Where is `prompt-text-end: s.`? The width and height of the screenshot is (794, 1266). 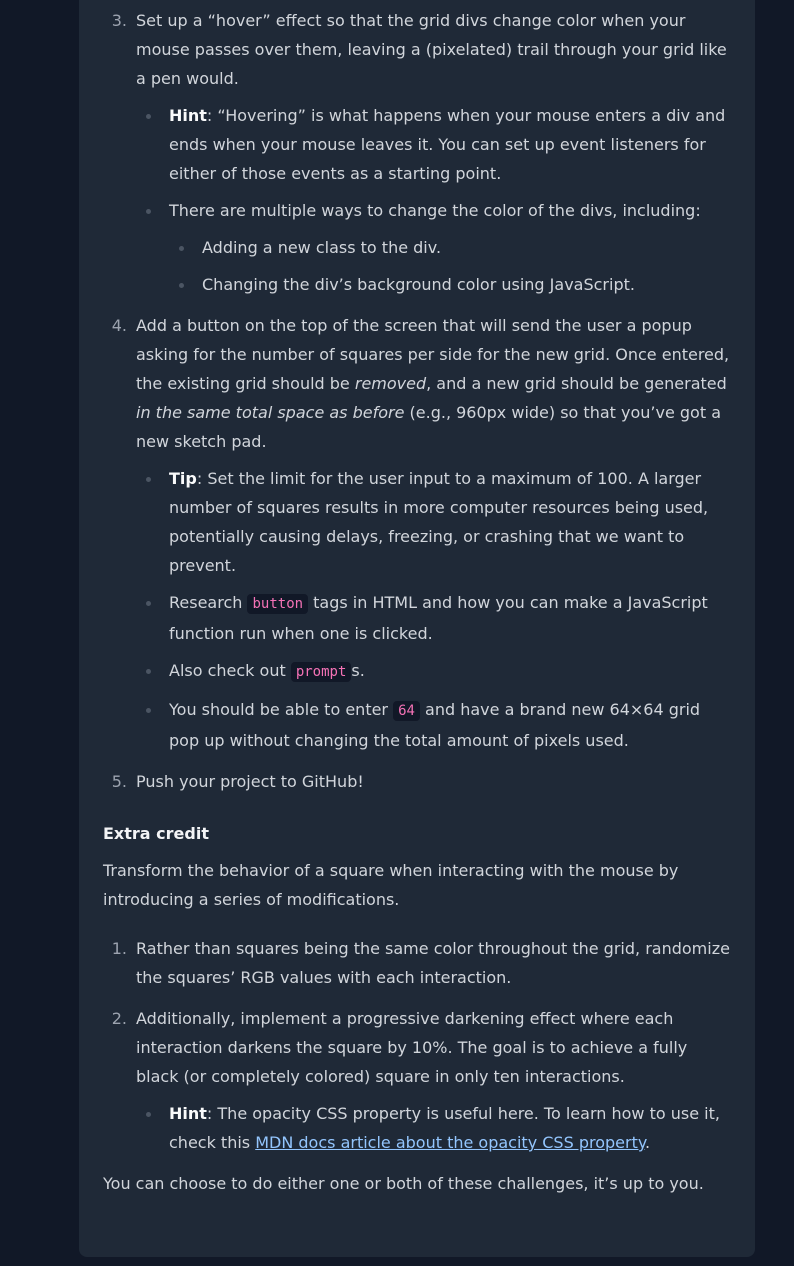 prompt-text-end: s. is located at coordinates (358, 670).